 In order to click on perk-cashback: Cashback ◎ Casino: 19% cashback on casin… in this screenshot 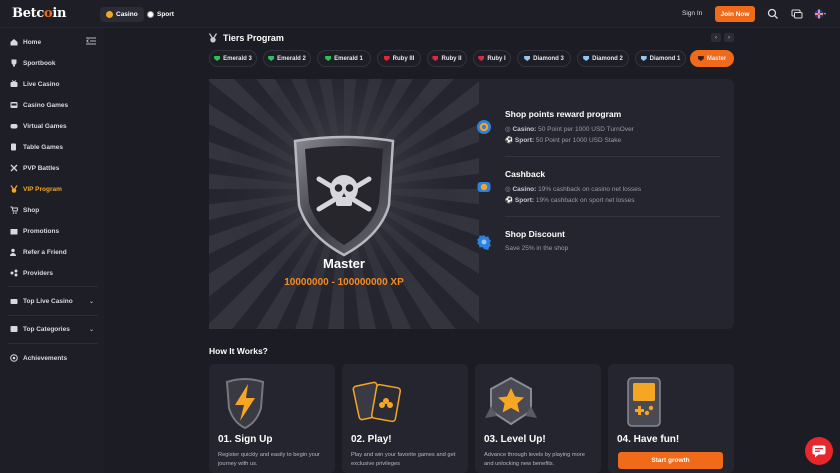, I will do `click(598, 199)`.